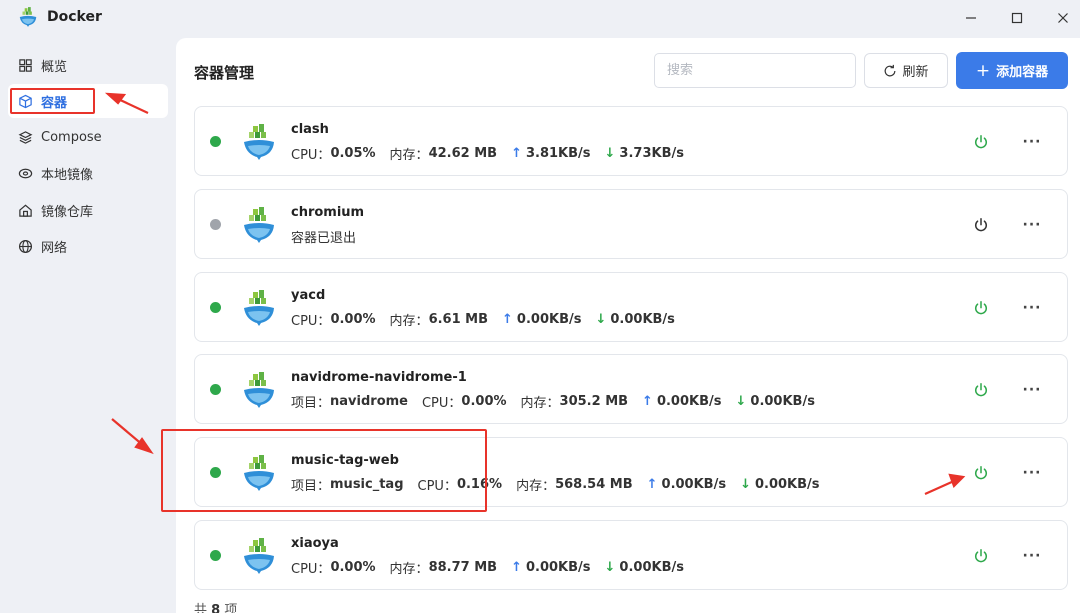  I want to click on count-prefix: 共, so click(201, 608).